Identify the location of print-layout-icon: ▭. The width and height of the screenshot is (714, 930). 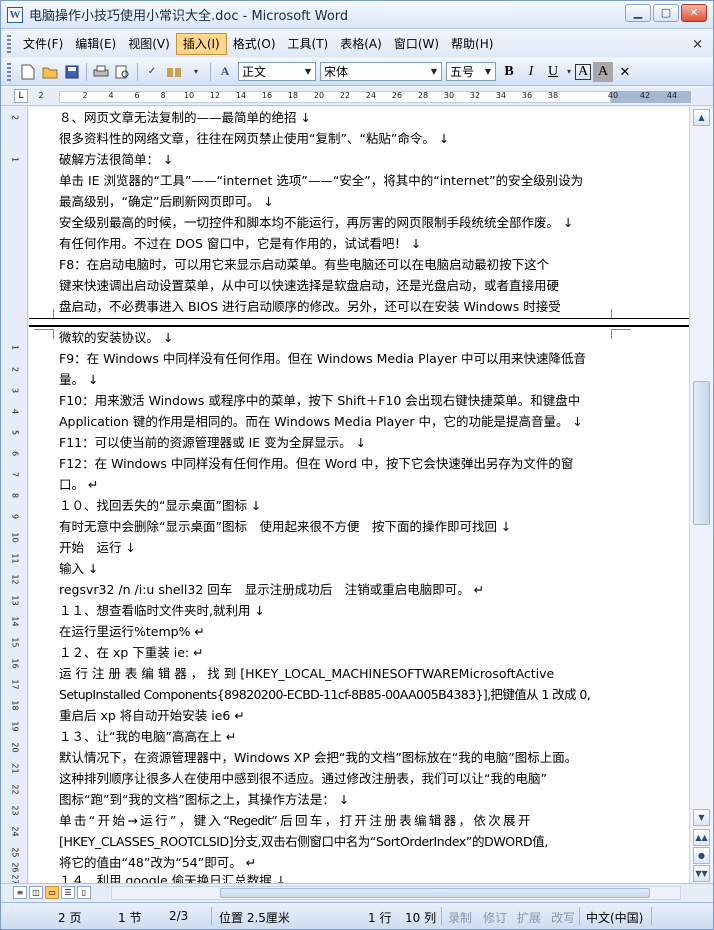
(52, 892).